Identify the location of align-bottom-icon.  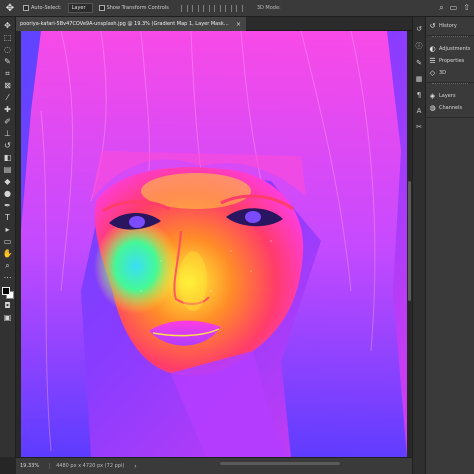
(239, 8).